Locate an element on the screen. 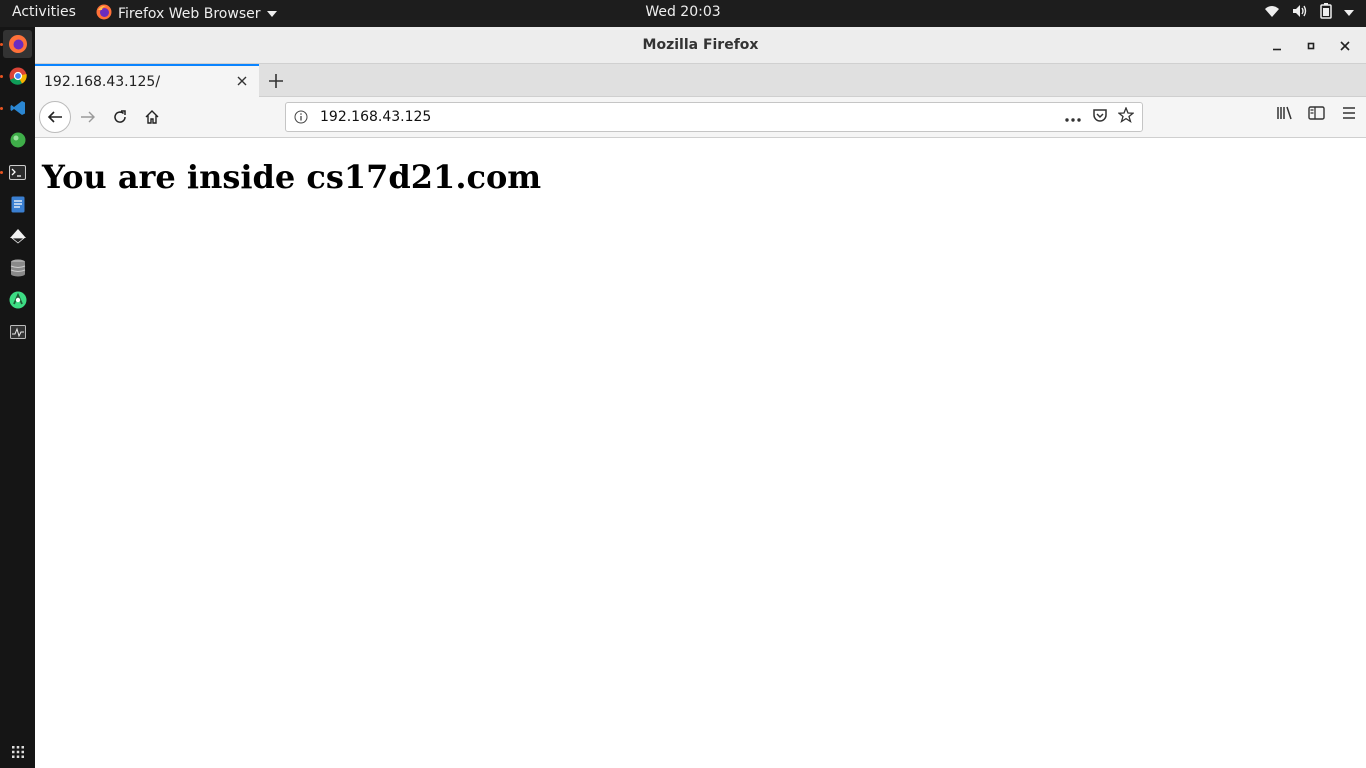  close-window-button is located at coordinates (1345, 46).